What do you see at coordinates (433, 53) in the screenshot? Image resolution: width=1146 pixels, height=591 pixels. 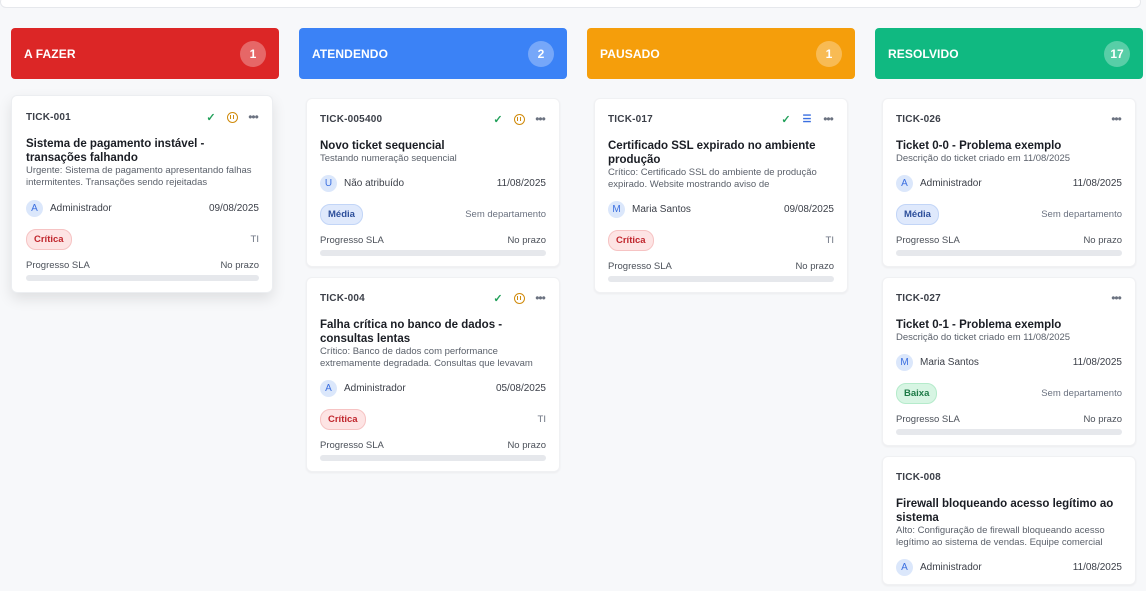 I see `column-header: ATENDENDO 2` at bounding box center [433, 53].